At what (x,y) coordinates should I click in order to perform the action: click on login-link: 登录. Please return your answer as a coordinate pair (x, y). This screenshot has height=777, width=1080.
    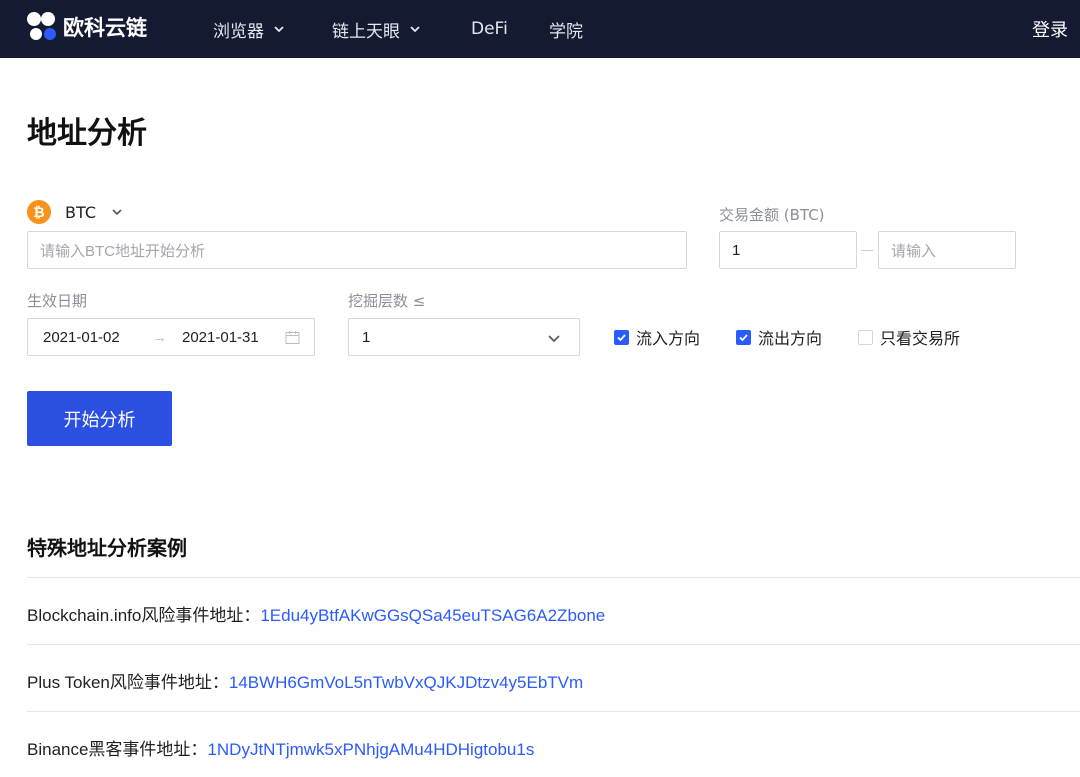
    Looking at the image, I should click on (1050, 29).